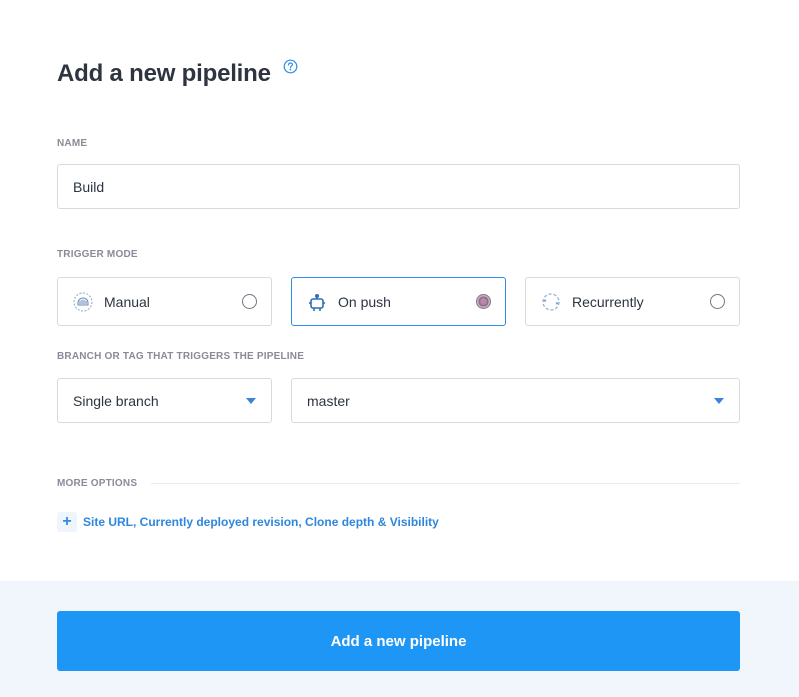  Describe the element at coordinates (328, 400) in the screenshot. I see `branch-name-value: master` at that location.